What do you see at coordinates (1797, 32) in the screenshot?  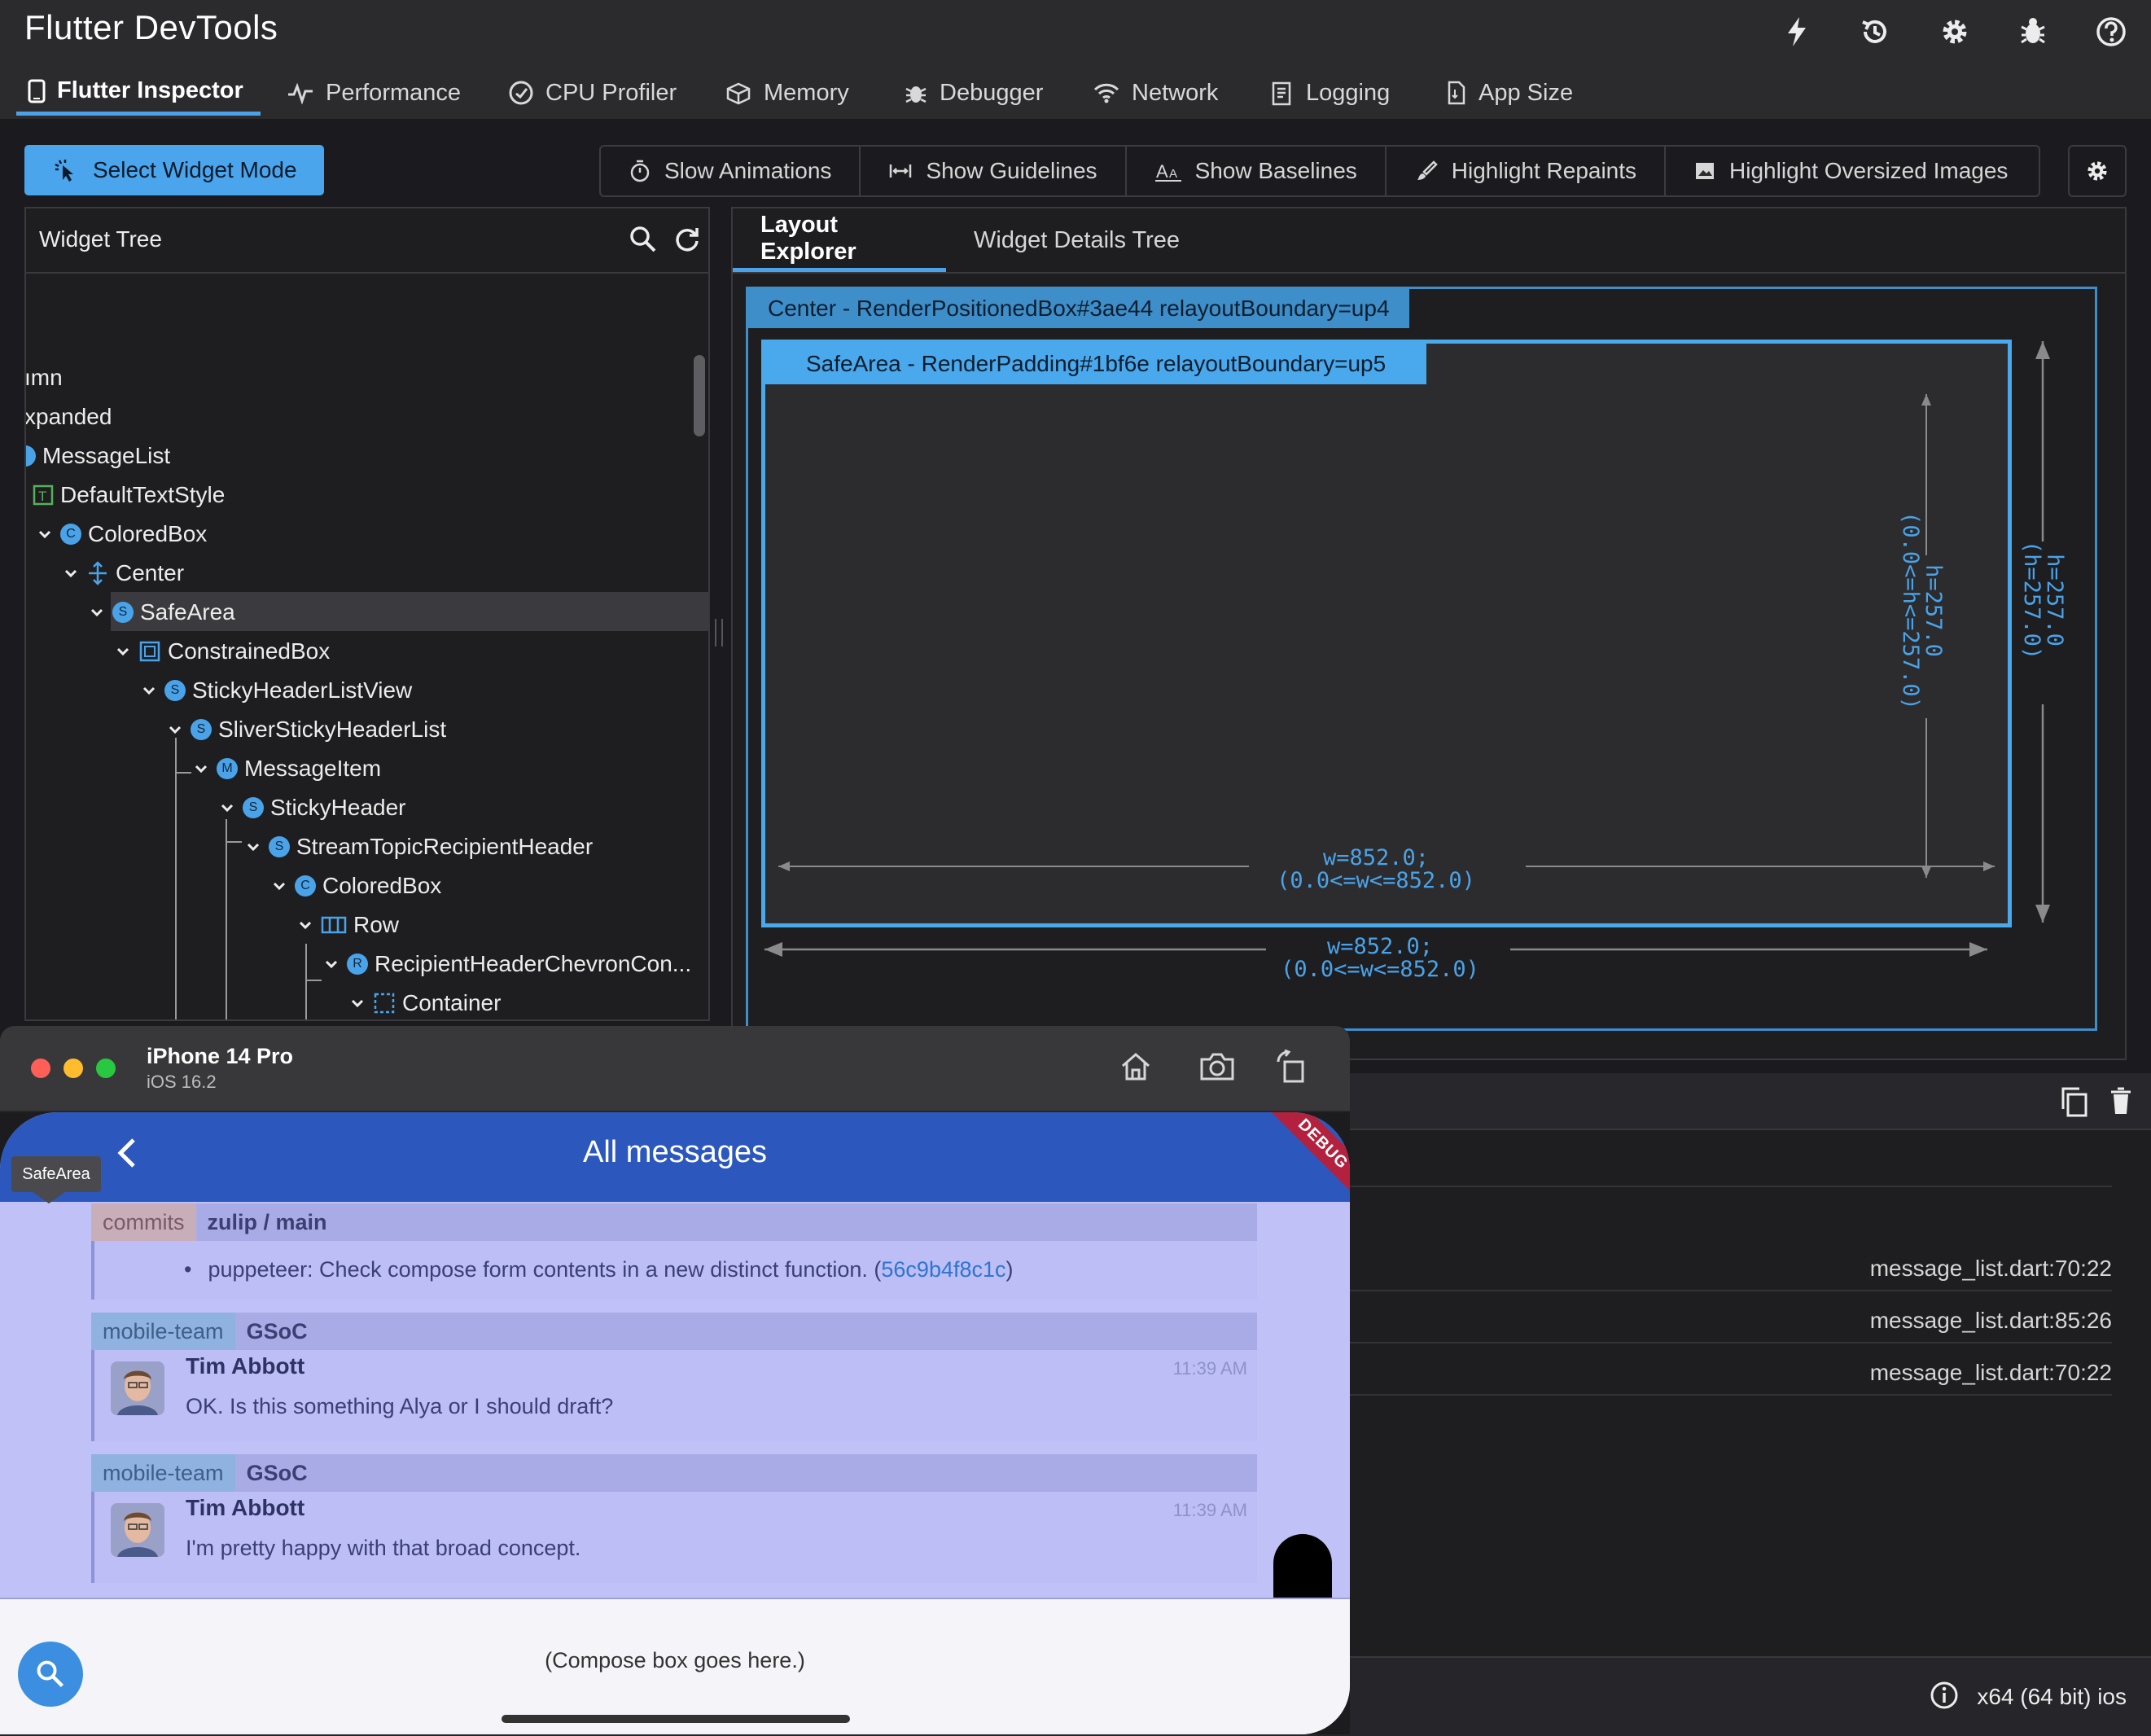 I see `hot-reload-button` at bounding box center [1797, 32].